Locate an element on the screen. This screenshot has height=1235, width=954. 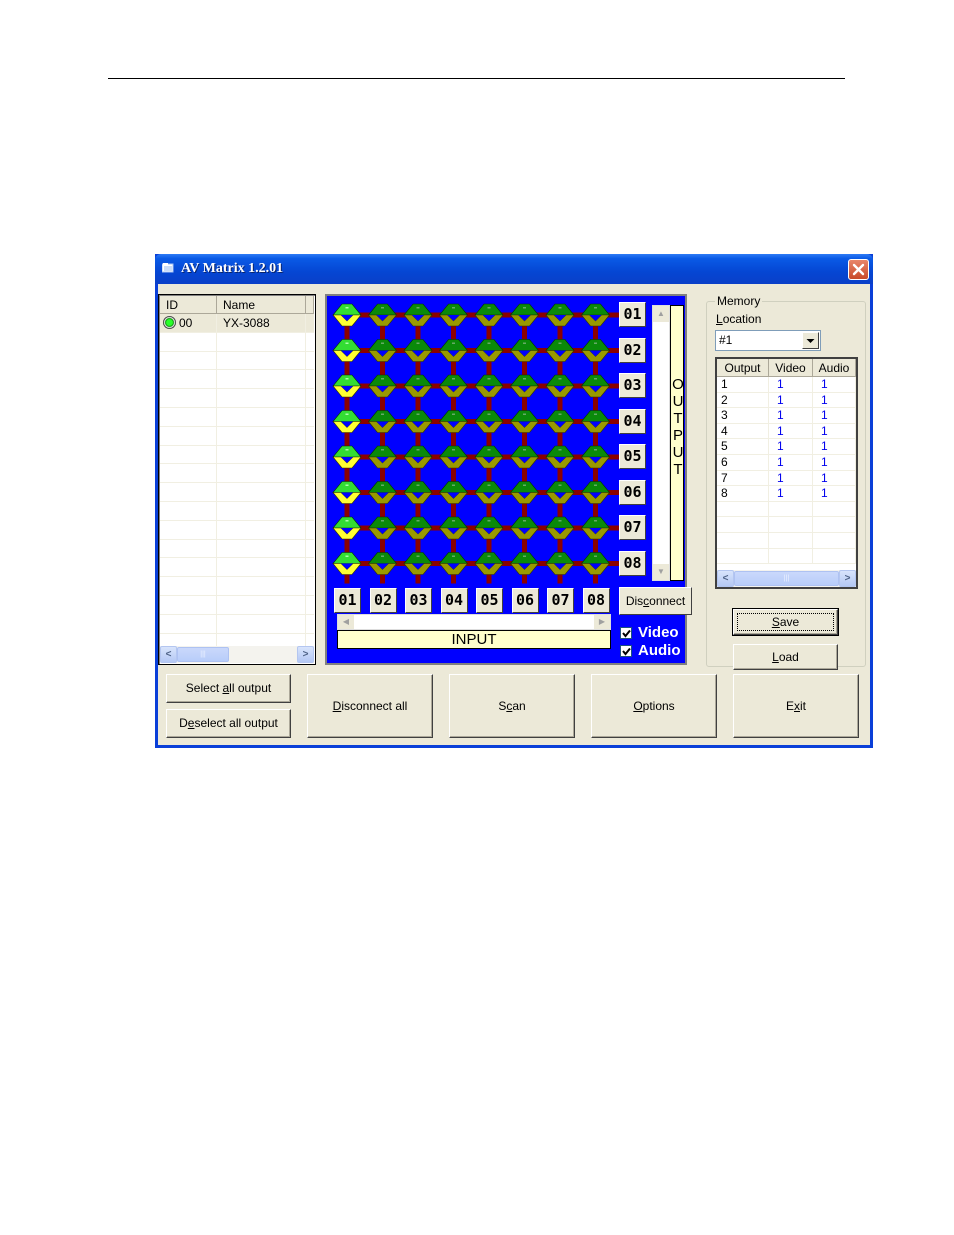
column-header-video: Video is located at coordinates (791, 368).